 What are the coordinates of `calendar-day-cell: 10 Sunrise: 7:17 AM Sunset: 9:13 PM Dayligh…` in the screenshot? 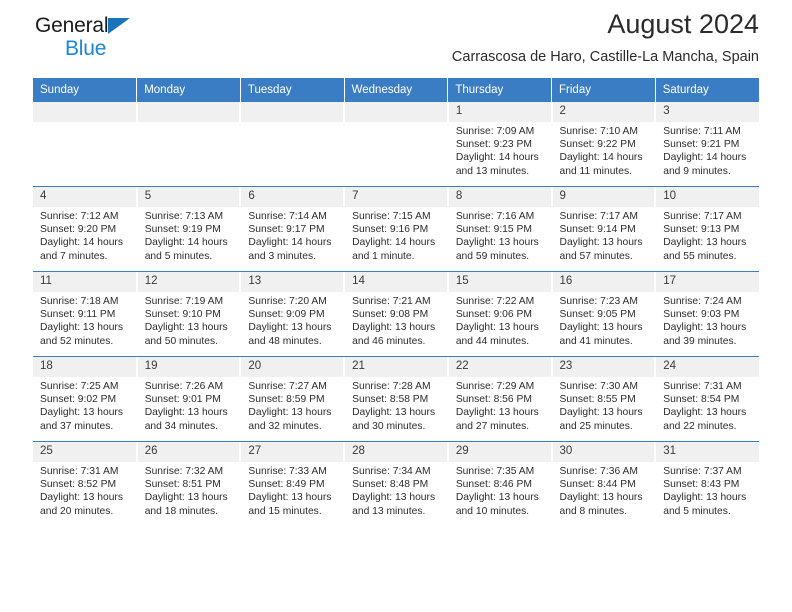 It's located at (707, 229).